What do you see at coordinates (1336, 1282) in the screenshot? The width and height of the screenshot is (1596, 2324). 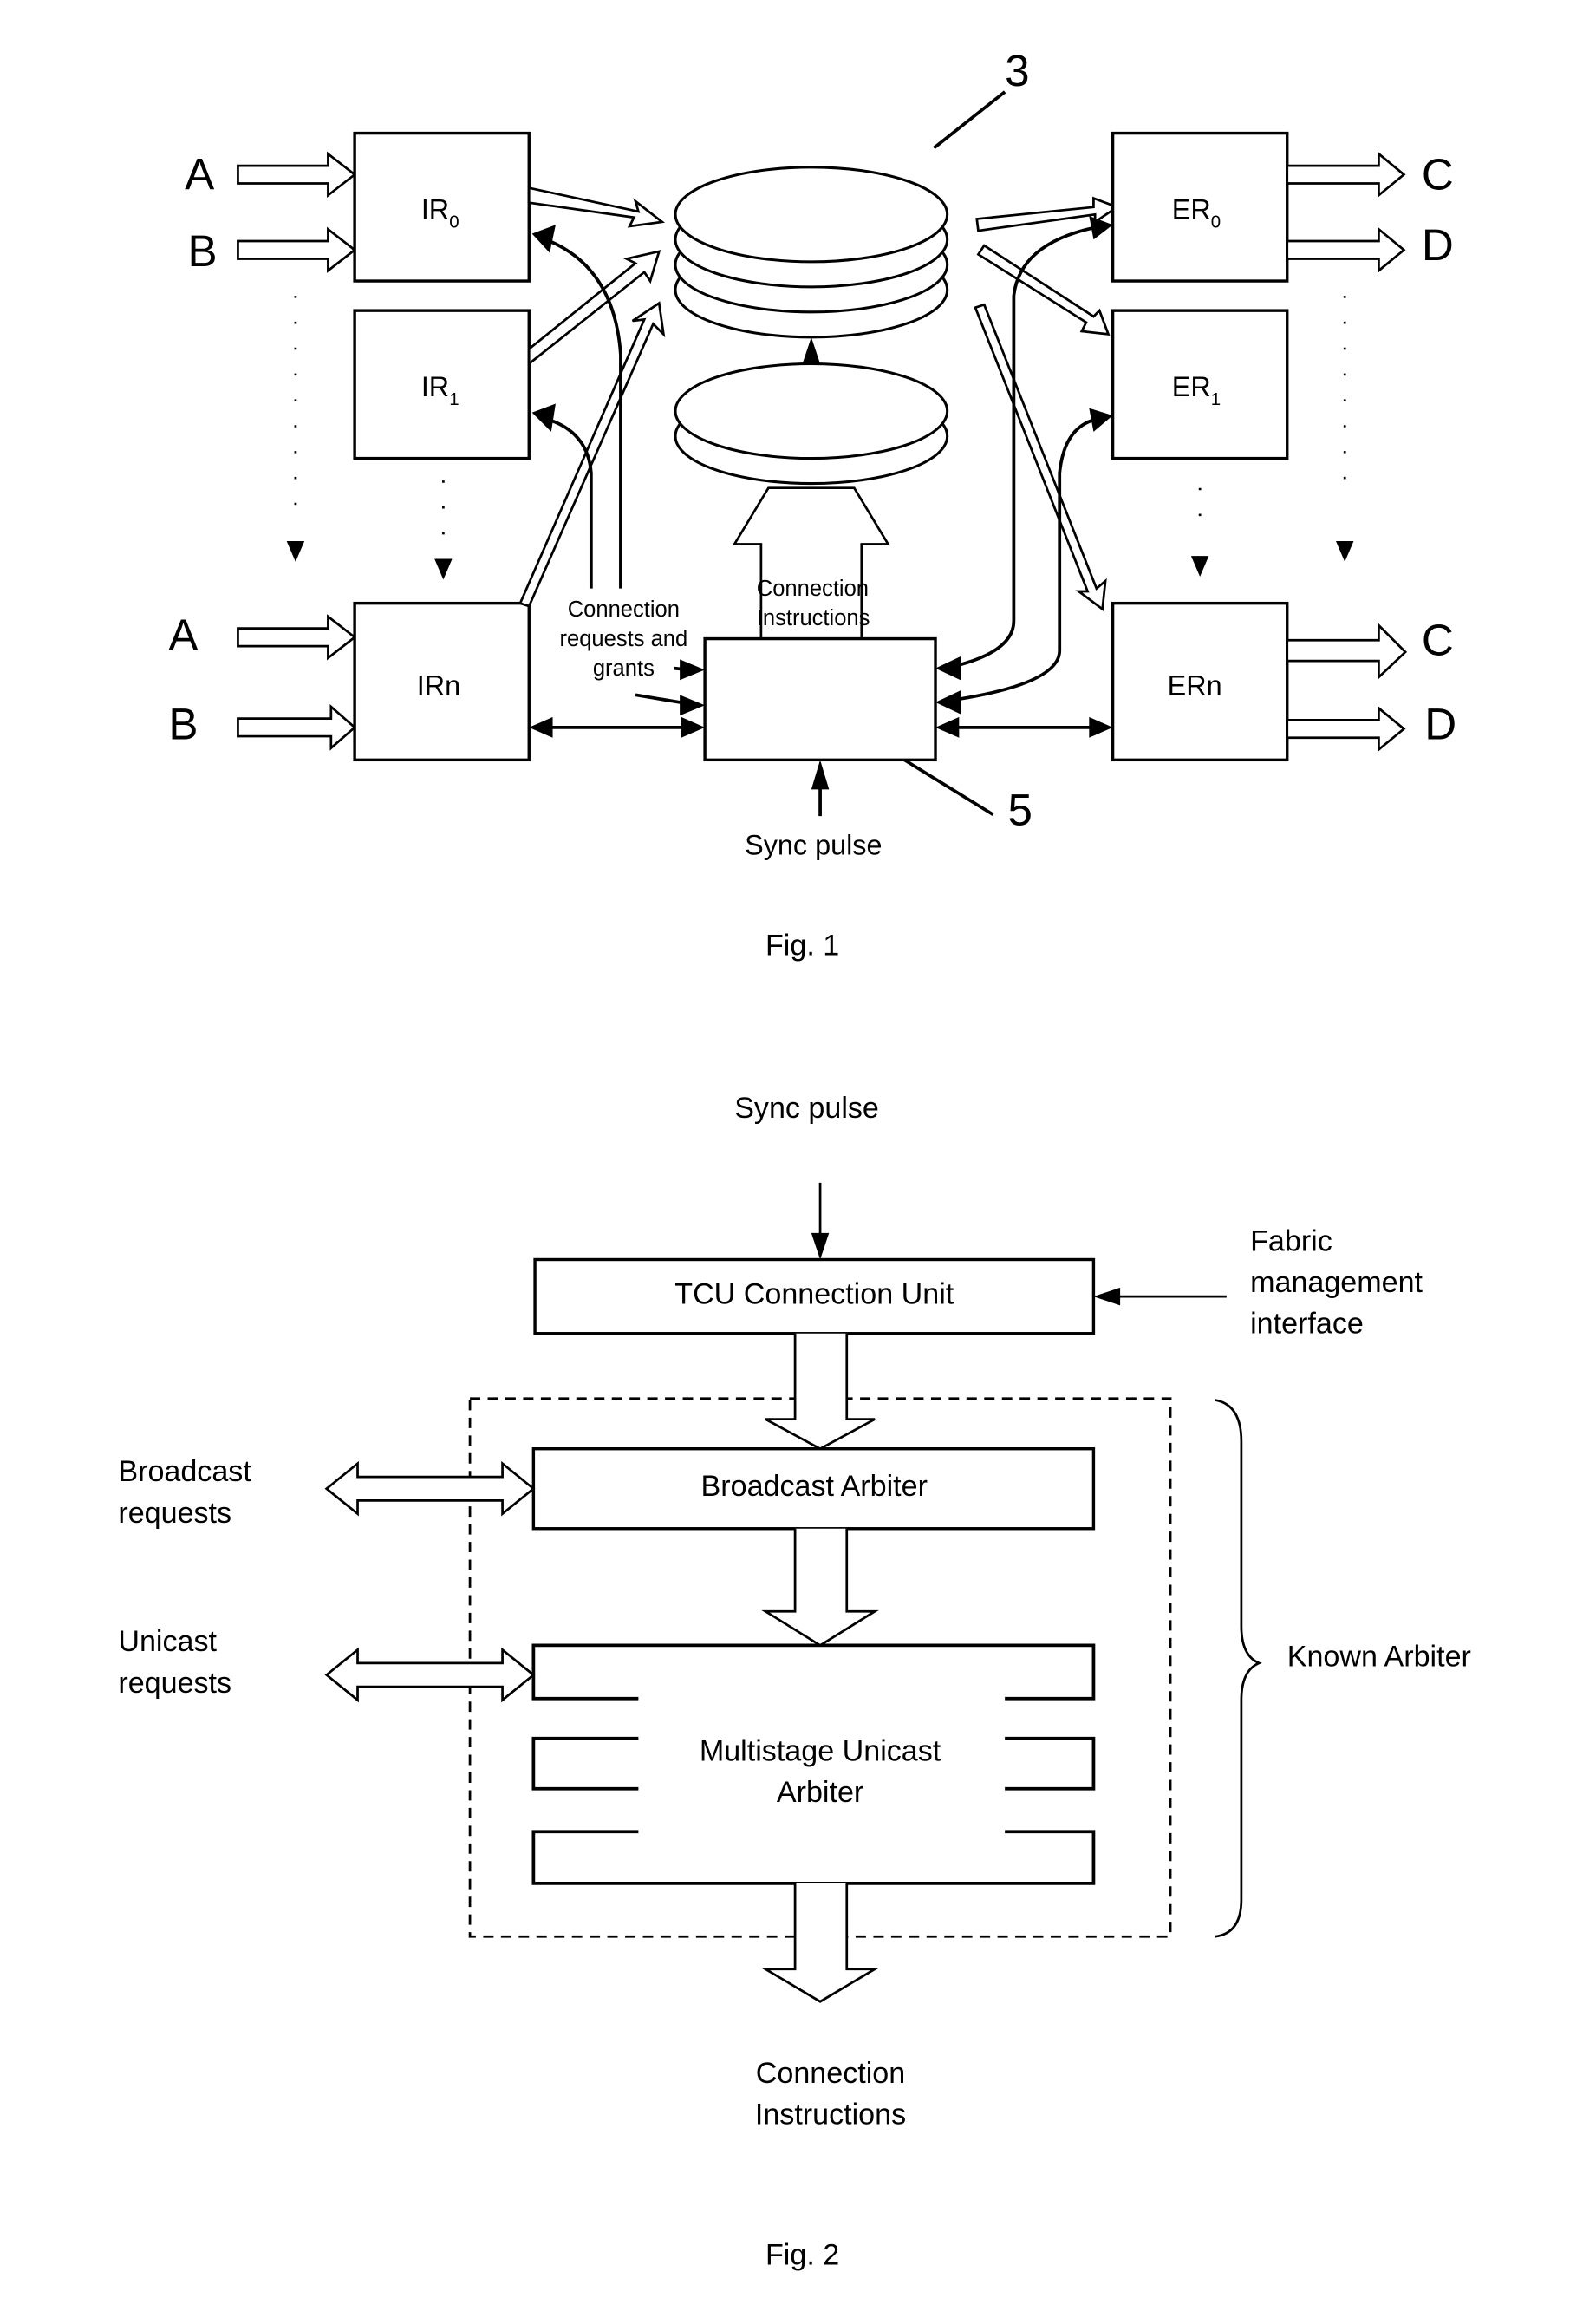 I see `fabric-management-line2: management` at bounding box center [1336, 1282].